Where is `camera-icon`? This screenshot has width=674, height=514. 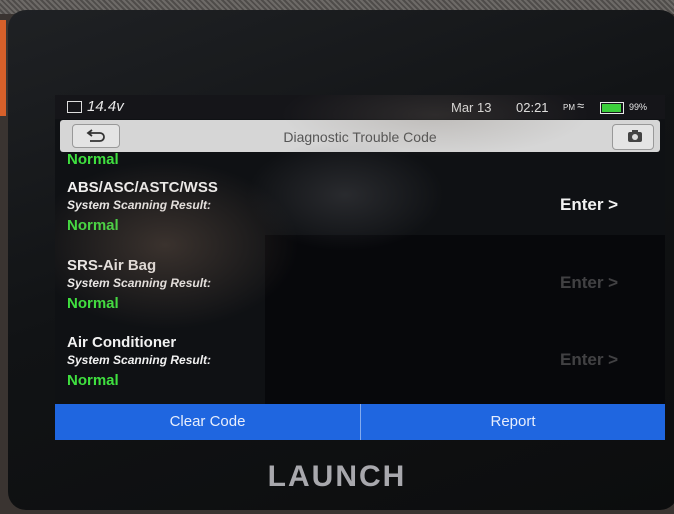 camera-icon is located at coordinates (635, 136).